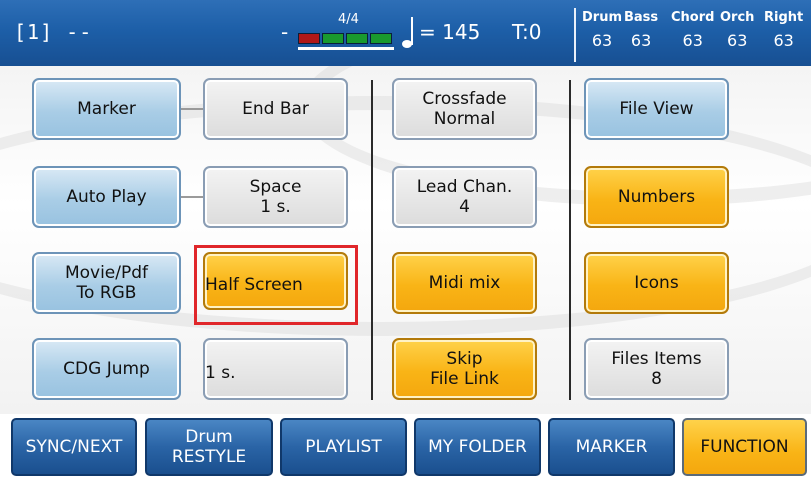  Describe the element at coordinates (744, 447) in the screenshot. I see `tab-function: FUNCTION` at that location.